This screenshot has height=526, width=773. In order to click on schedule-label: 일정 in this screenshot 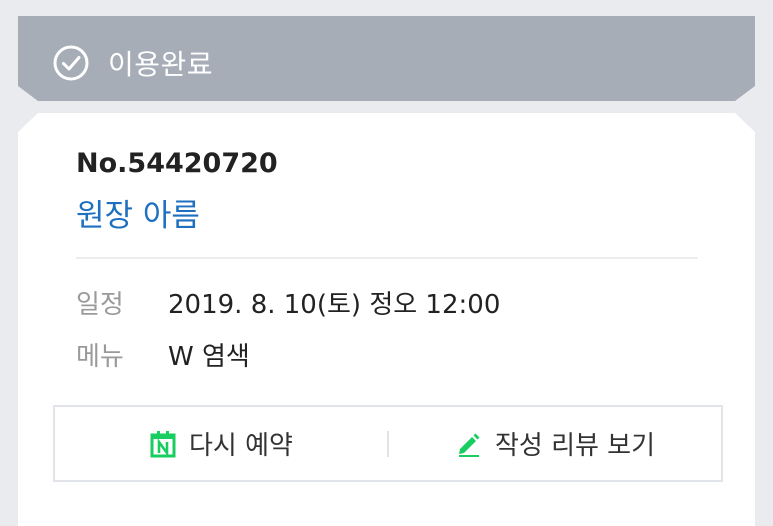, I will do `click(100, 304)`.